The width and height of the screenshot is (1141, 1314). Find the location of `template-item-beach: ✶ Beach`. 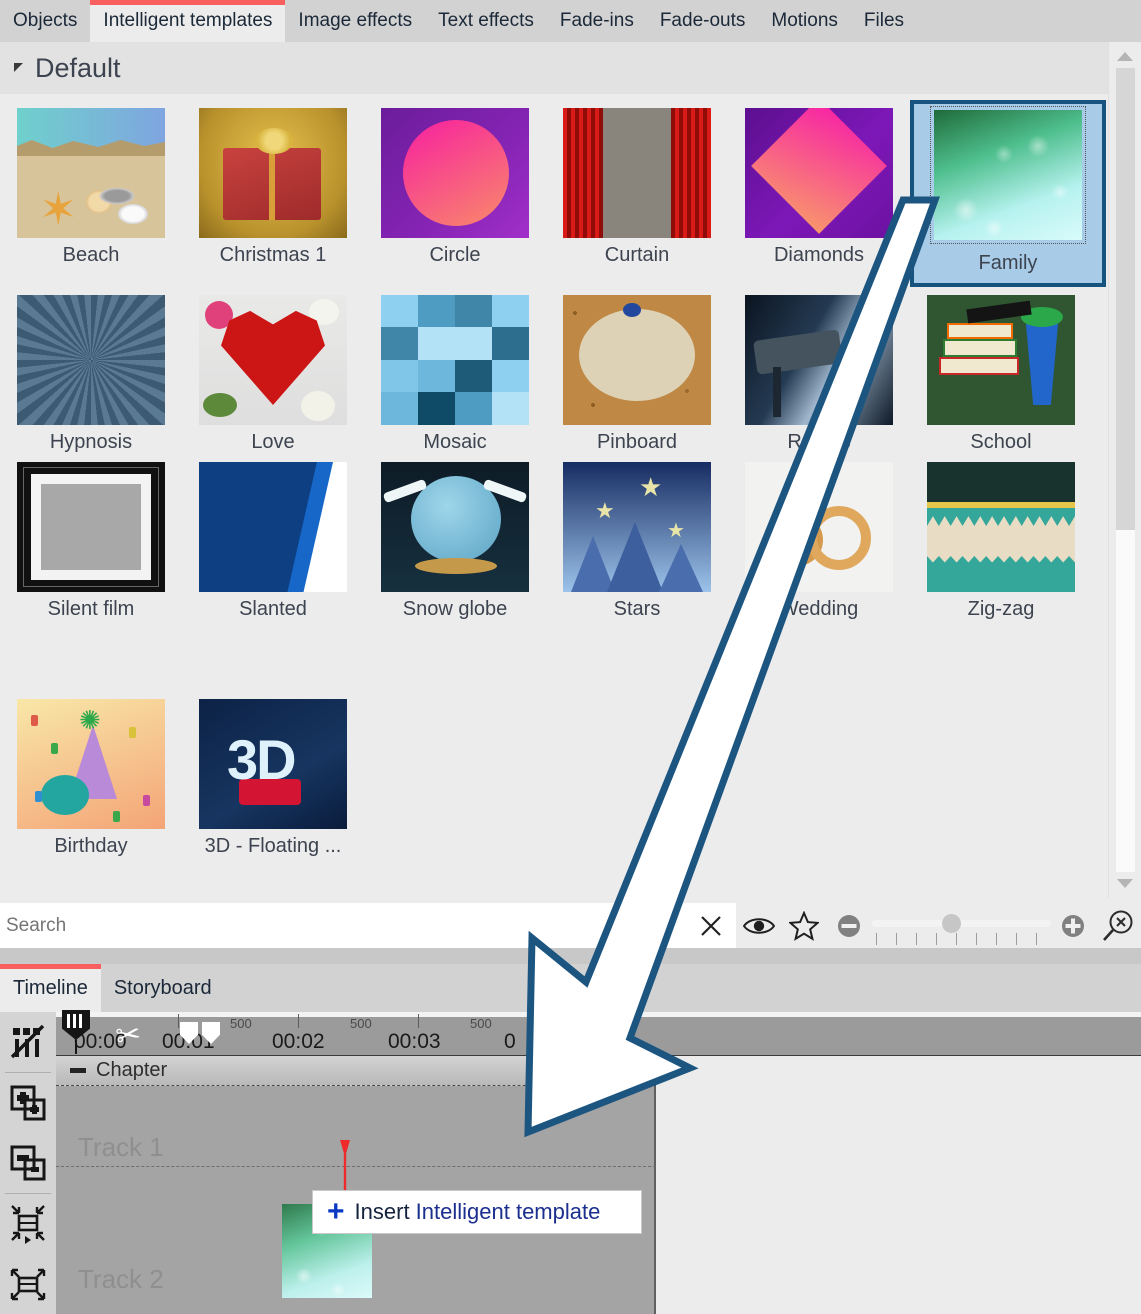

template-item-beach: ✶ Beach is located at coordinates (91, 197).